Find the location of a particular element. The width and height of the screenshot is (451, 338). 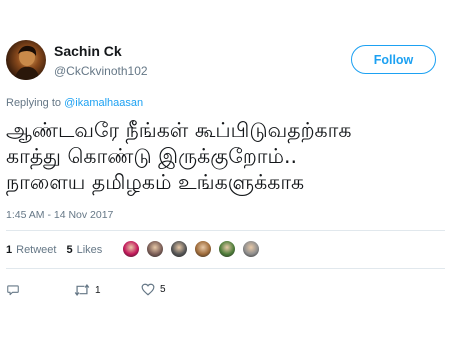

reply-icon is located at coordinates (13, 290).